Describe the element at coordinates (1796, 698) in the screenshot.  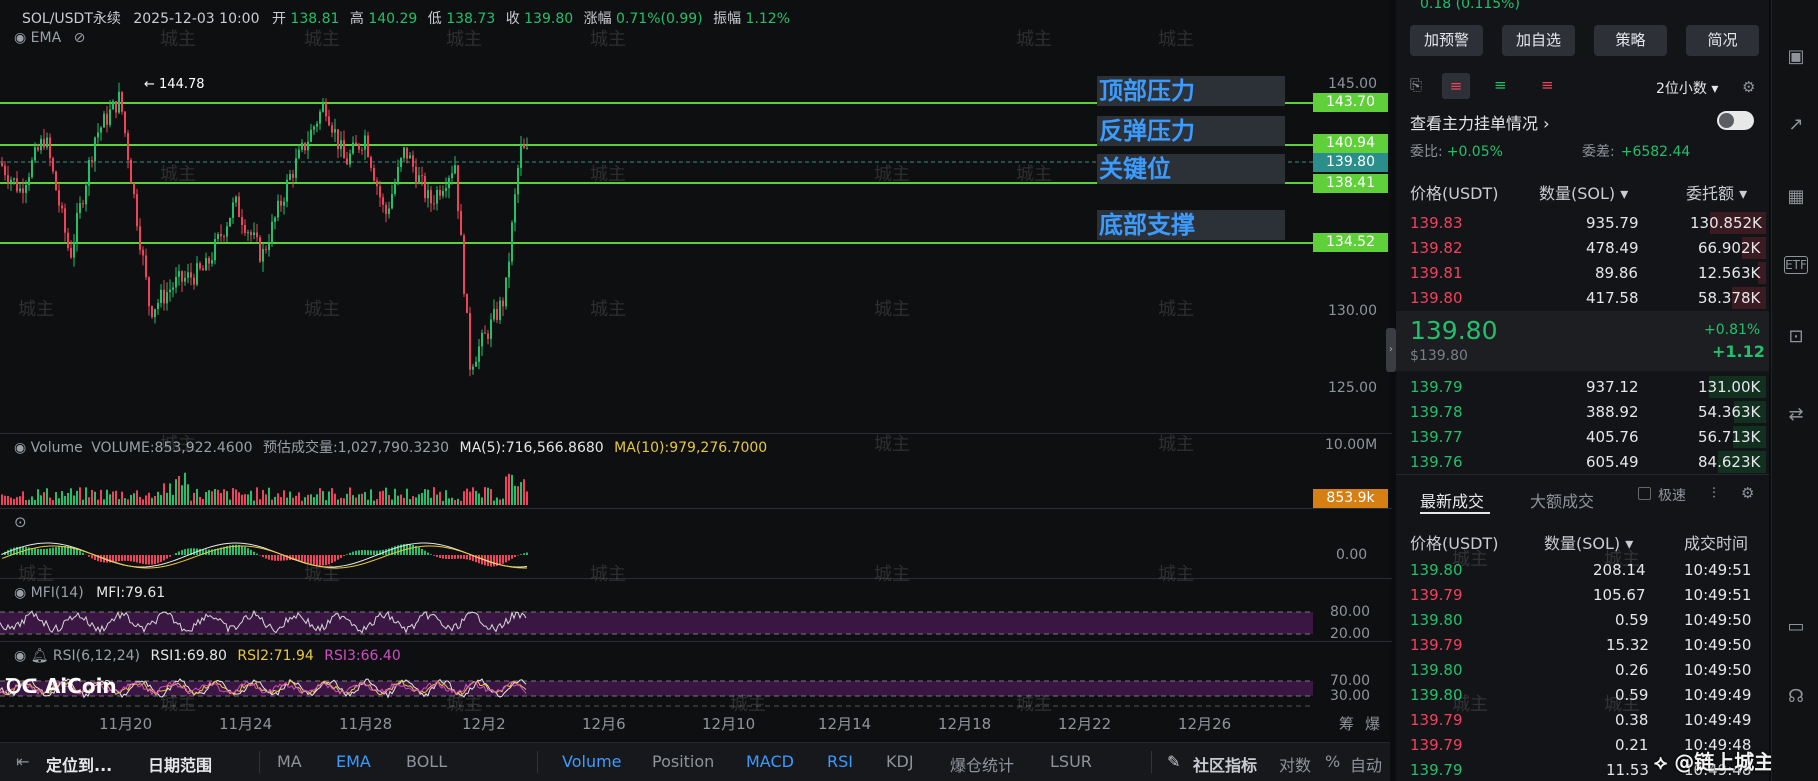
I see `support-headset-icon: ☊` at that location.